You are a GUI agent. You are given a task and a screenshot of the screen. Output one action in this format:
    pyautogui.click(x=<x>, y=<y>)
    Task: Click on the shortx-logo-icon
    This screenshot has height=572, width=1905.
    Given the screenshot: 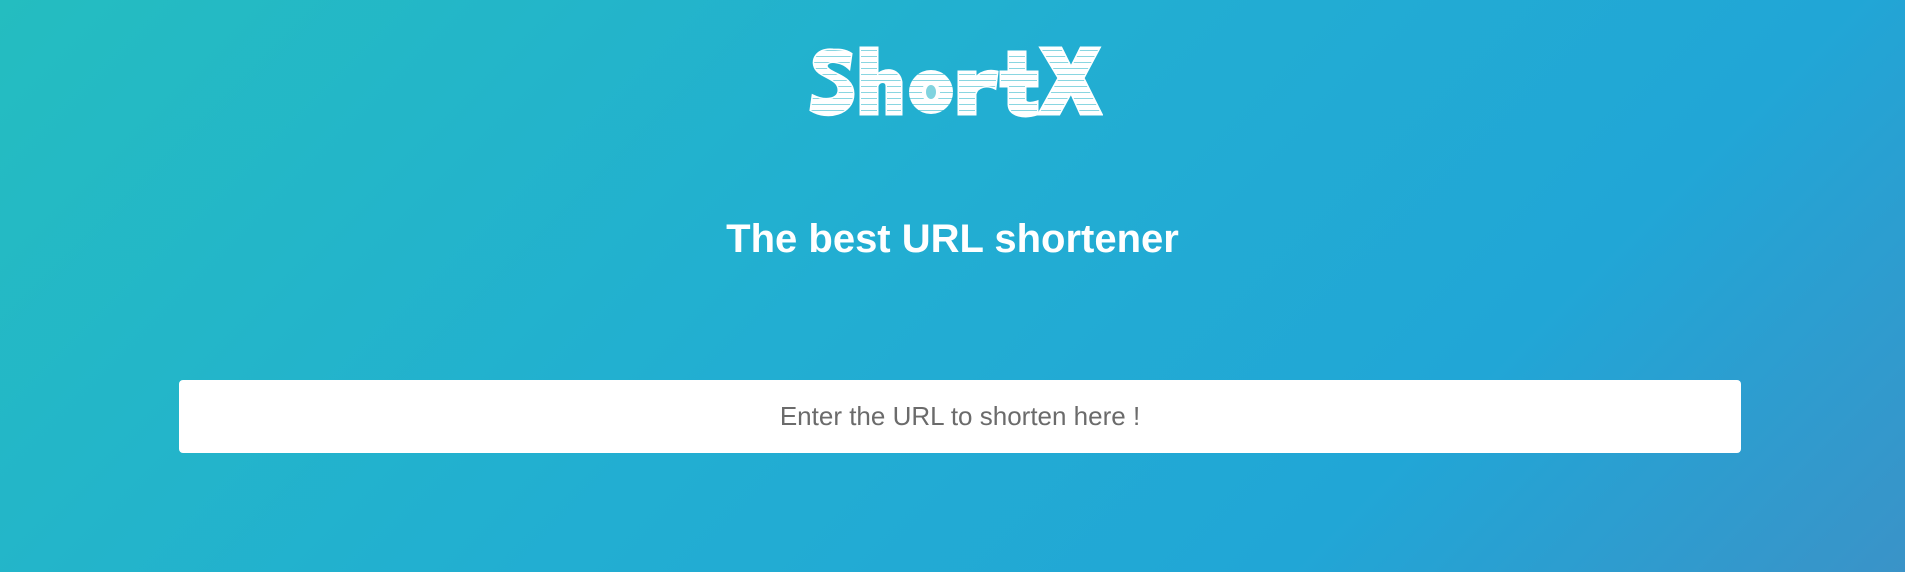 What is the action you would take?
    pyautogui.click(x=955, y=82)
    